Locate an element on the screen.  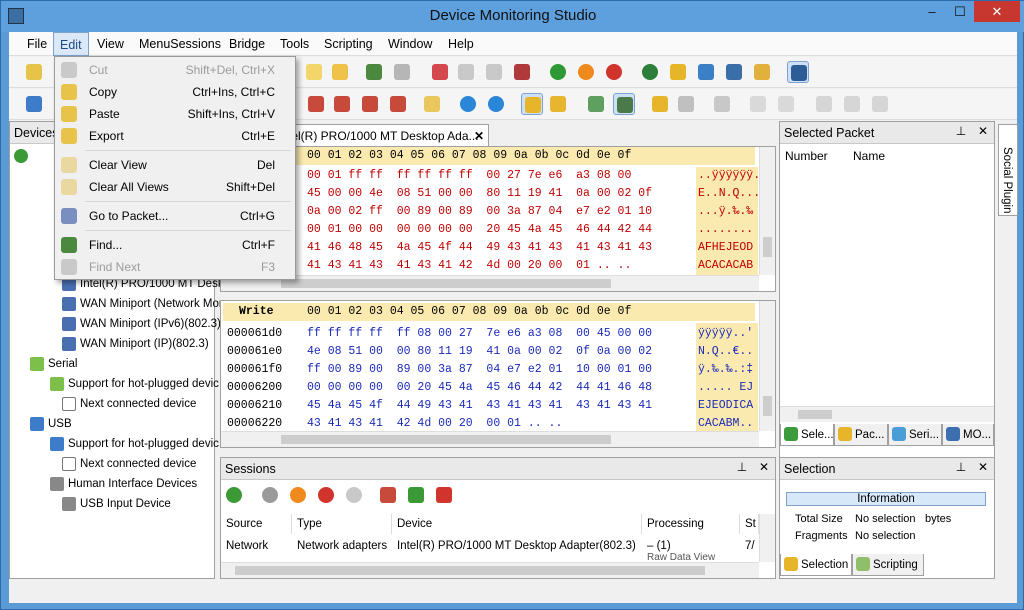
menu-item-go-to-packet: Go to Packet... Ctrl+G is located at coordinates (175, 216).